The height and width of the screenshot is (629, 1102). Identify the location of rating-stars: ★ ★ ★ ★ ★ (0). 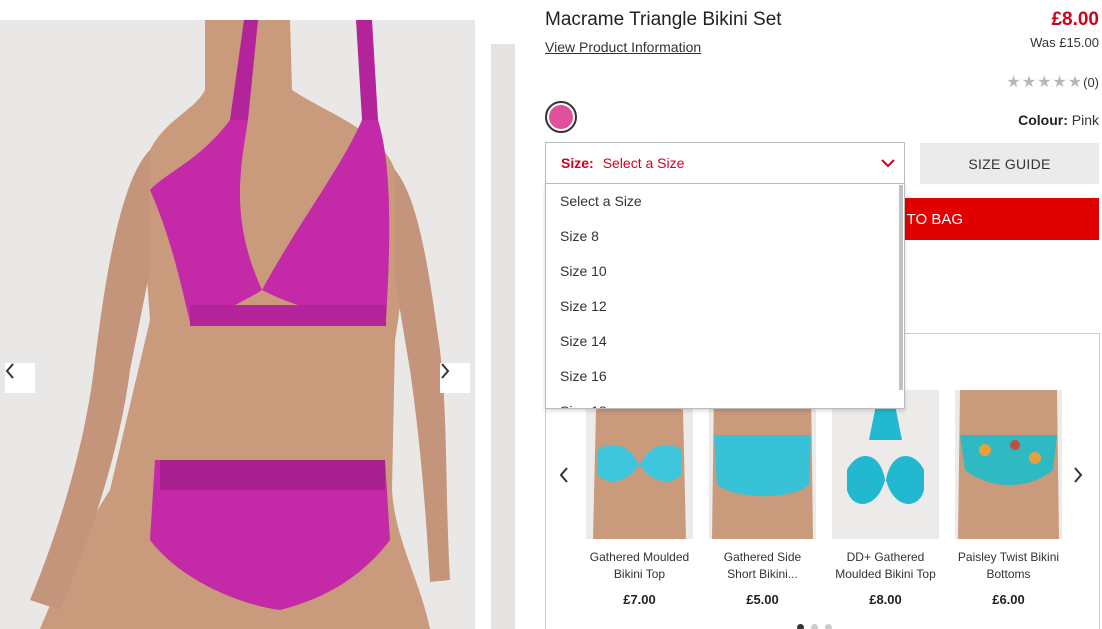
(1052, 82).